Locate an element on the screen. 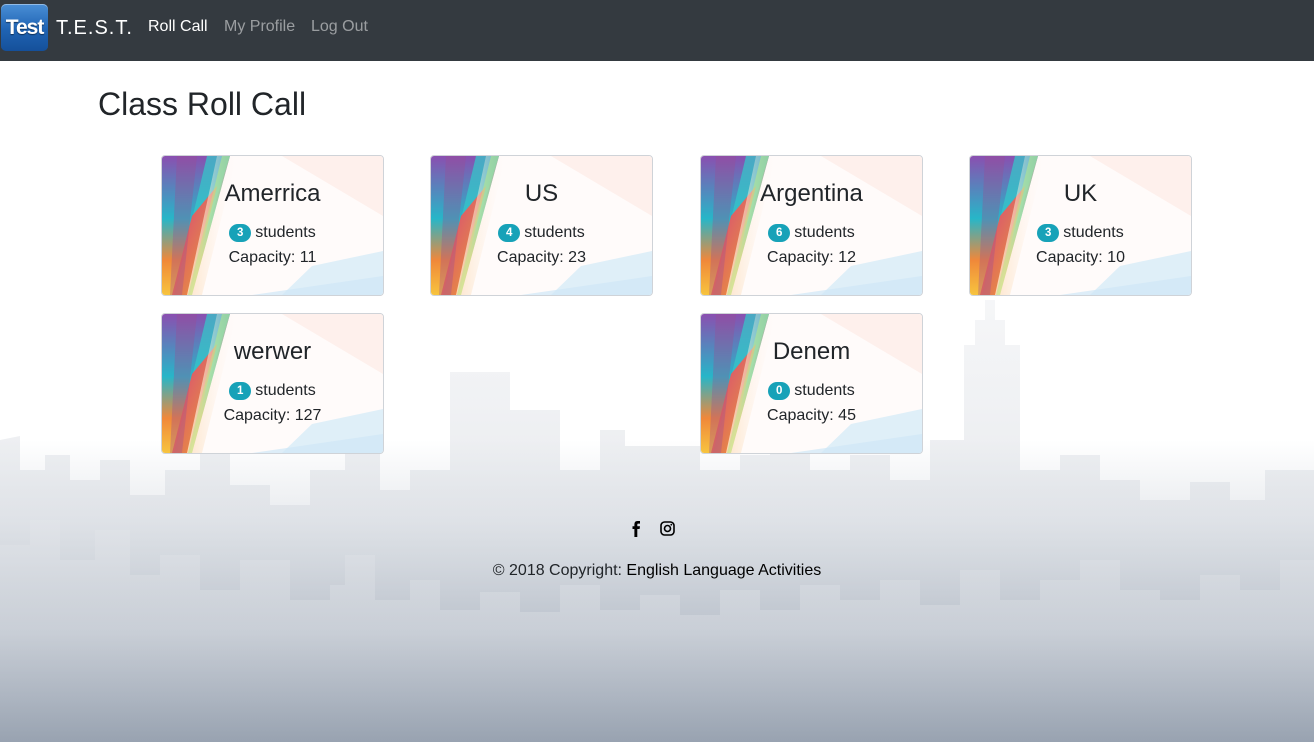 This screenshot has width=1314, height=742. class-card-amerrica: Amerrica 3 students Capacity: 11 is located at coordinates (272, 225).